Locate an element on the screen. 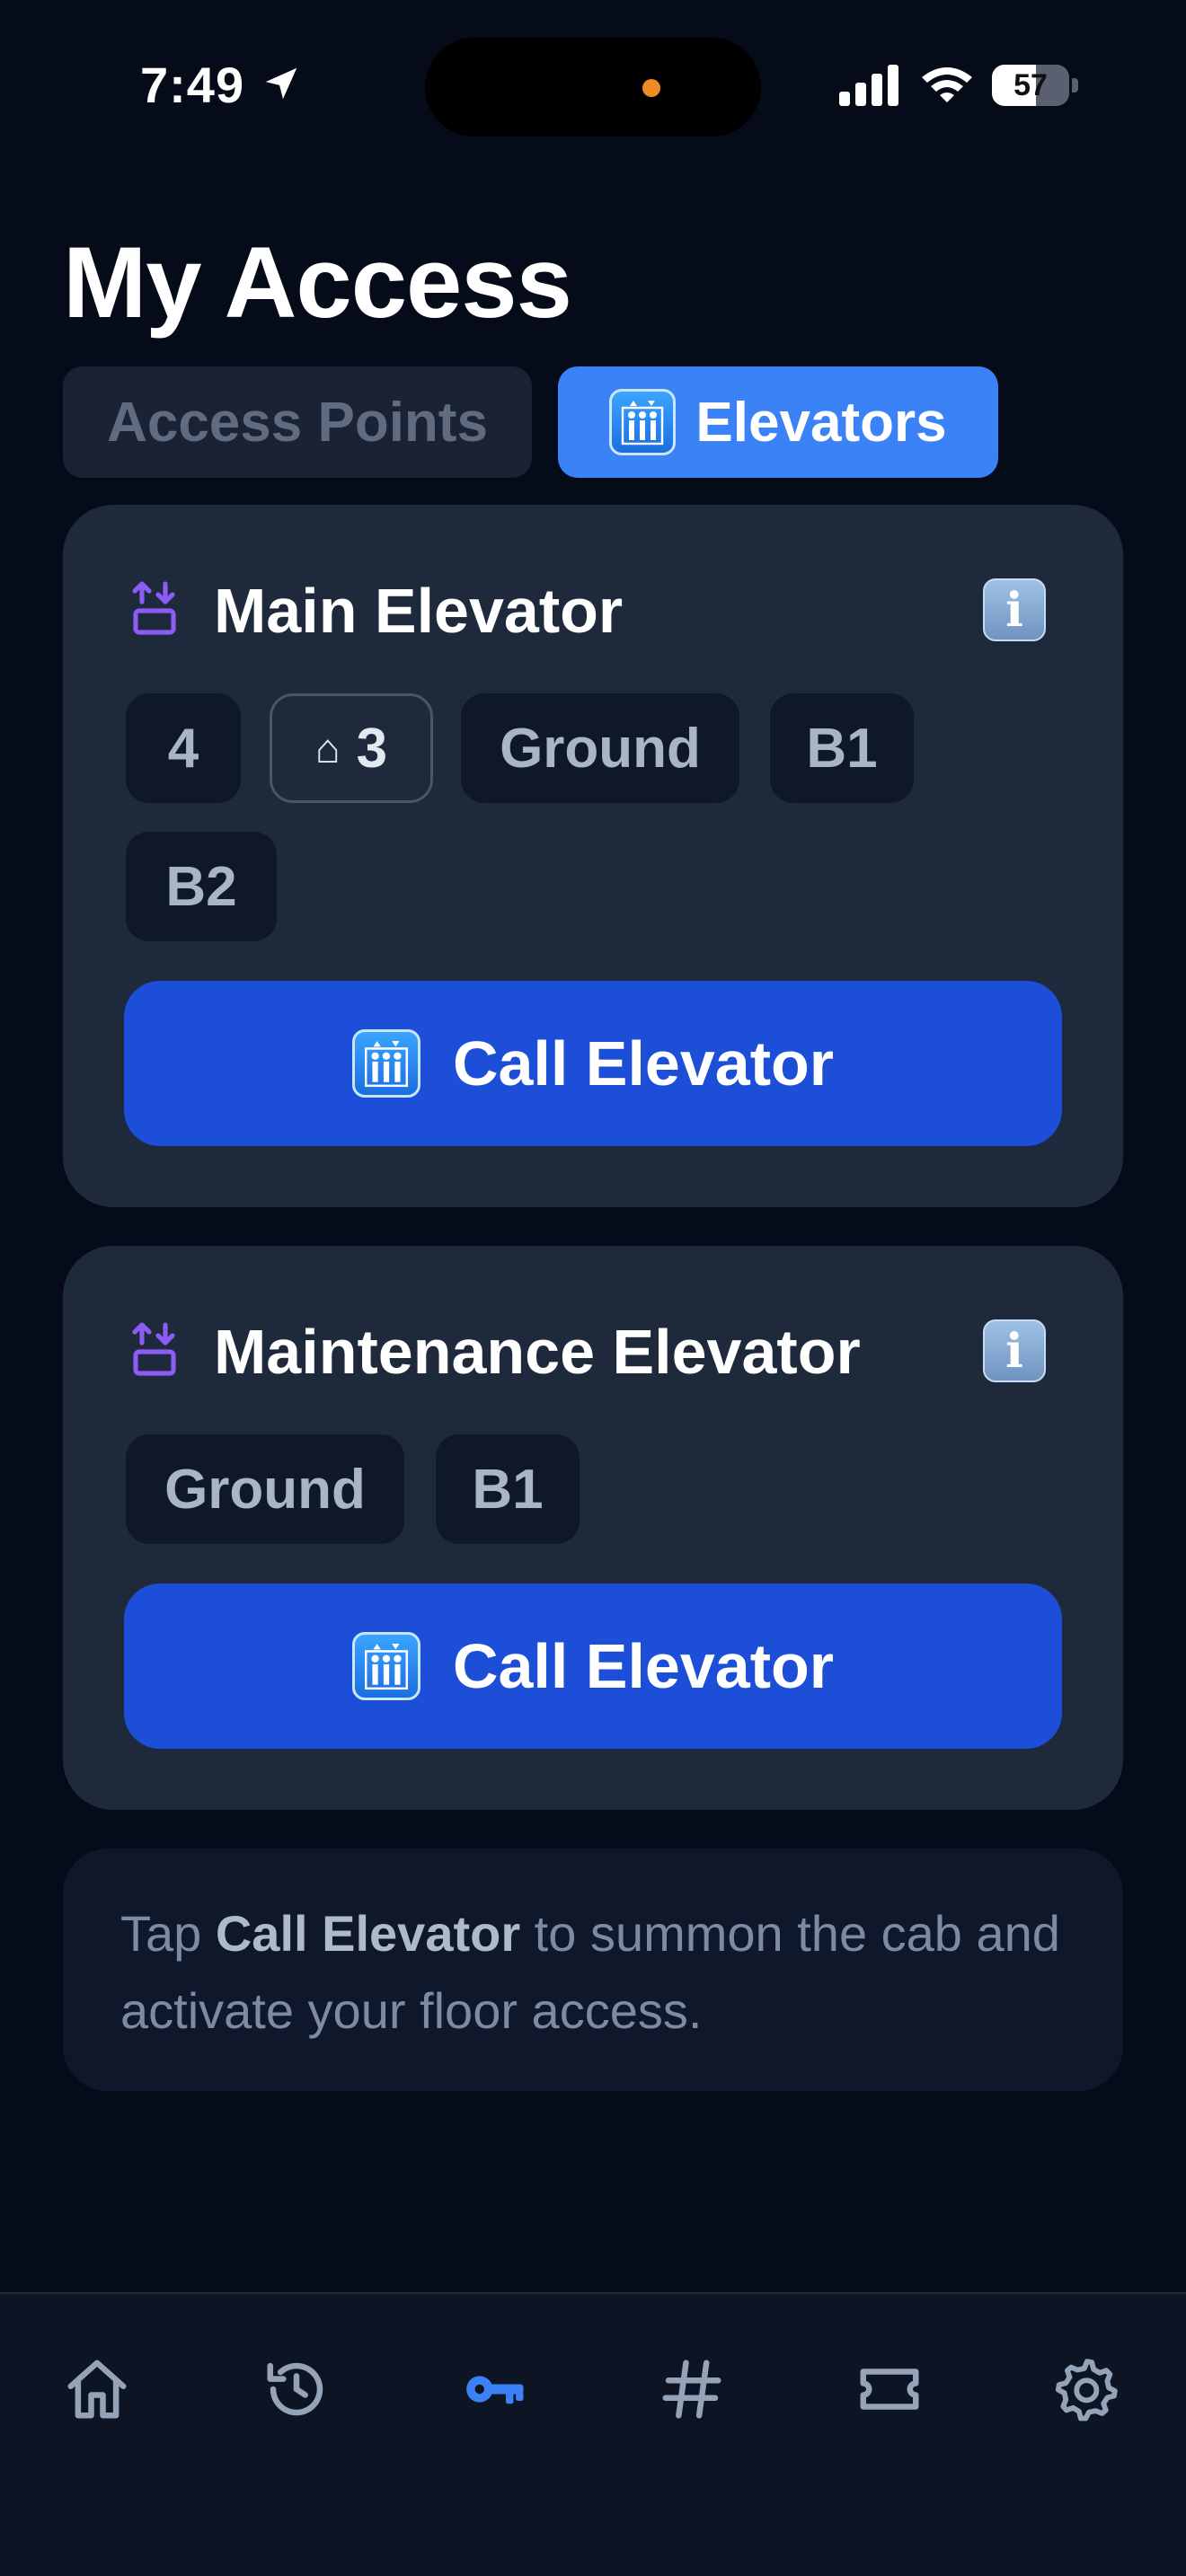 This screenshot has height=2576, width=1186. history-icon is located at coordinates (295, 2389).